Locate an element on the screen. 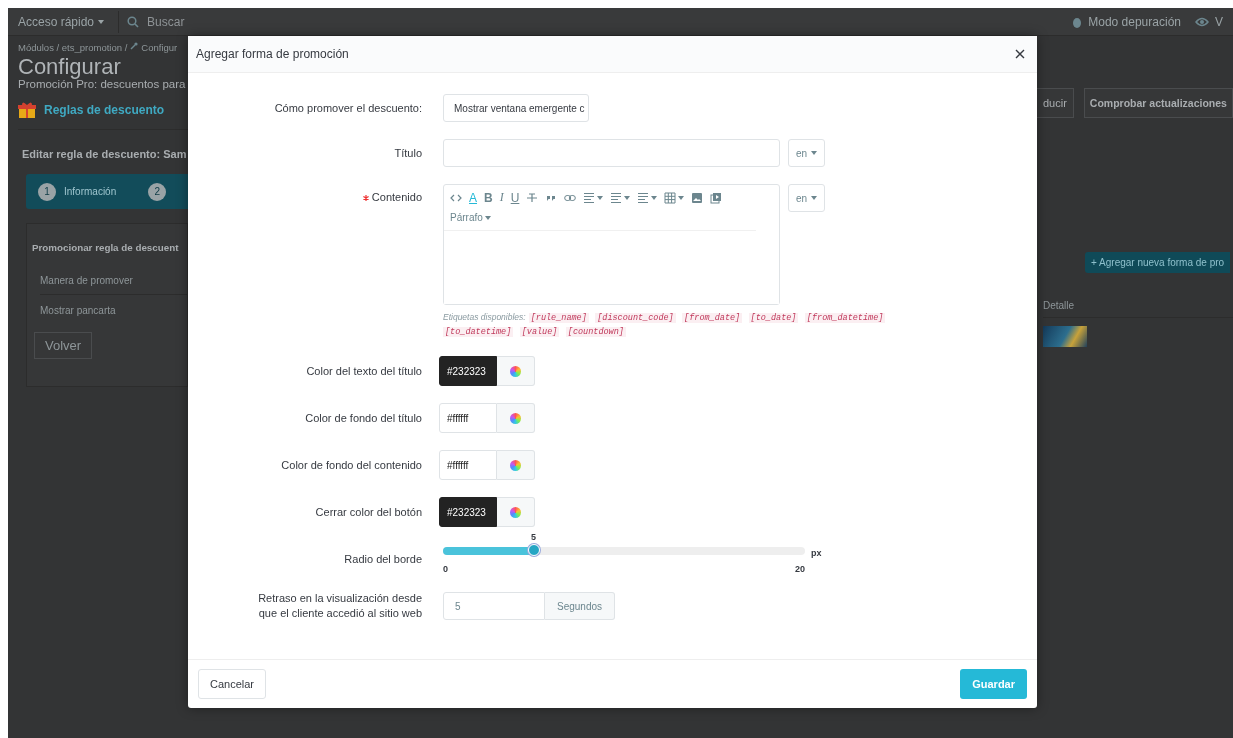 Image resolution: width=1233 pixels, height=738 pixels. table-icon is located at coordinates (670, 197).